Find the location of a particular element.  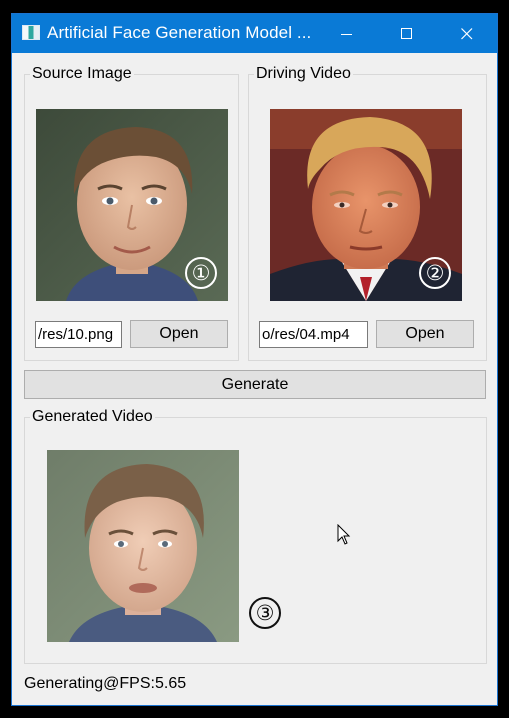

source-image-group-title: Source Image is located at coordinates (82, 74).